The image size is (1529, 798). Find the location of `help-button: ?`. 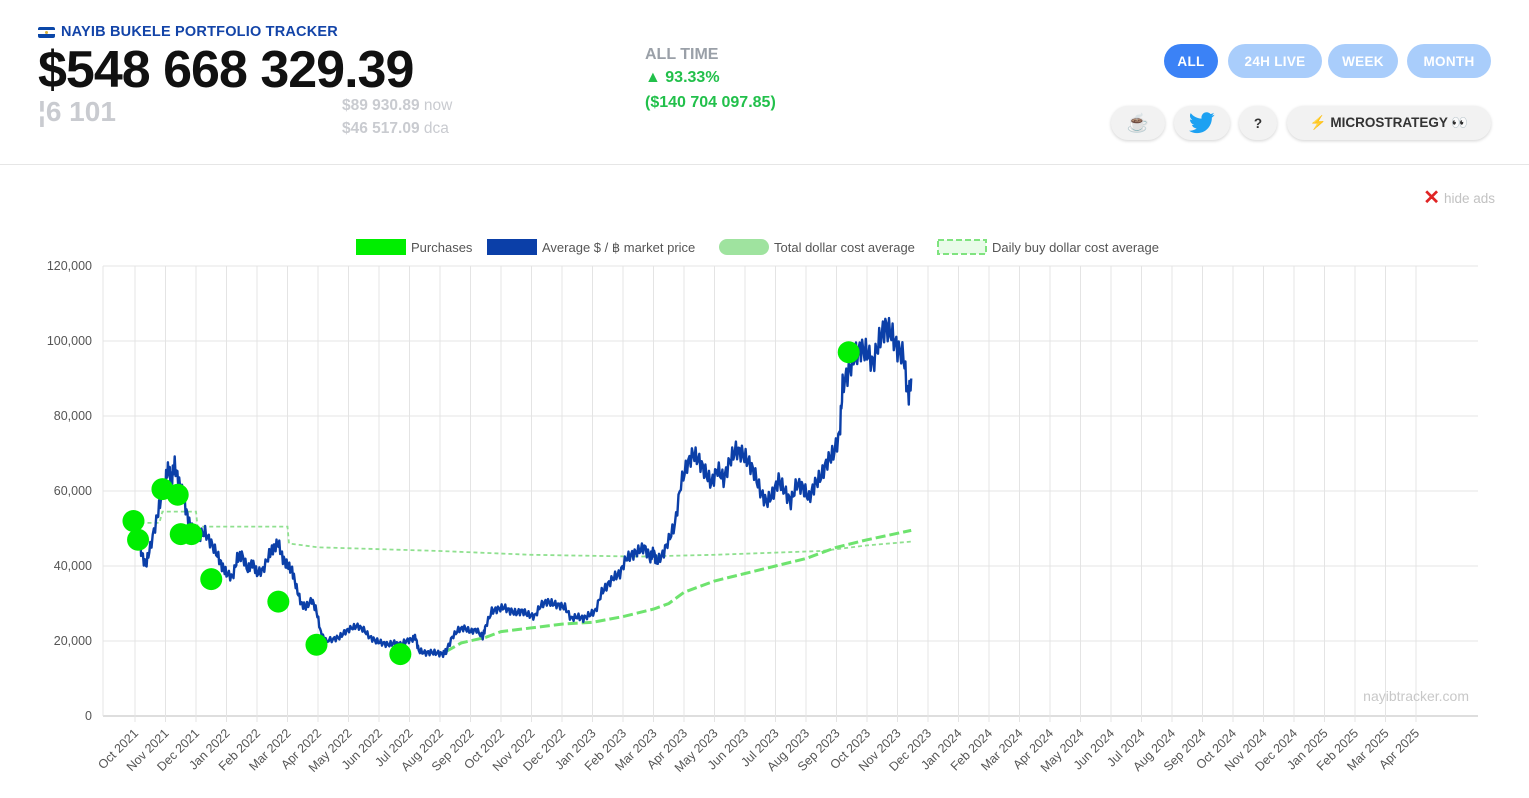

help-button: ? is located at coordinates (1258, 123).